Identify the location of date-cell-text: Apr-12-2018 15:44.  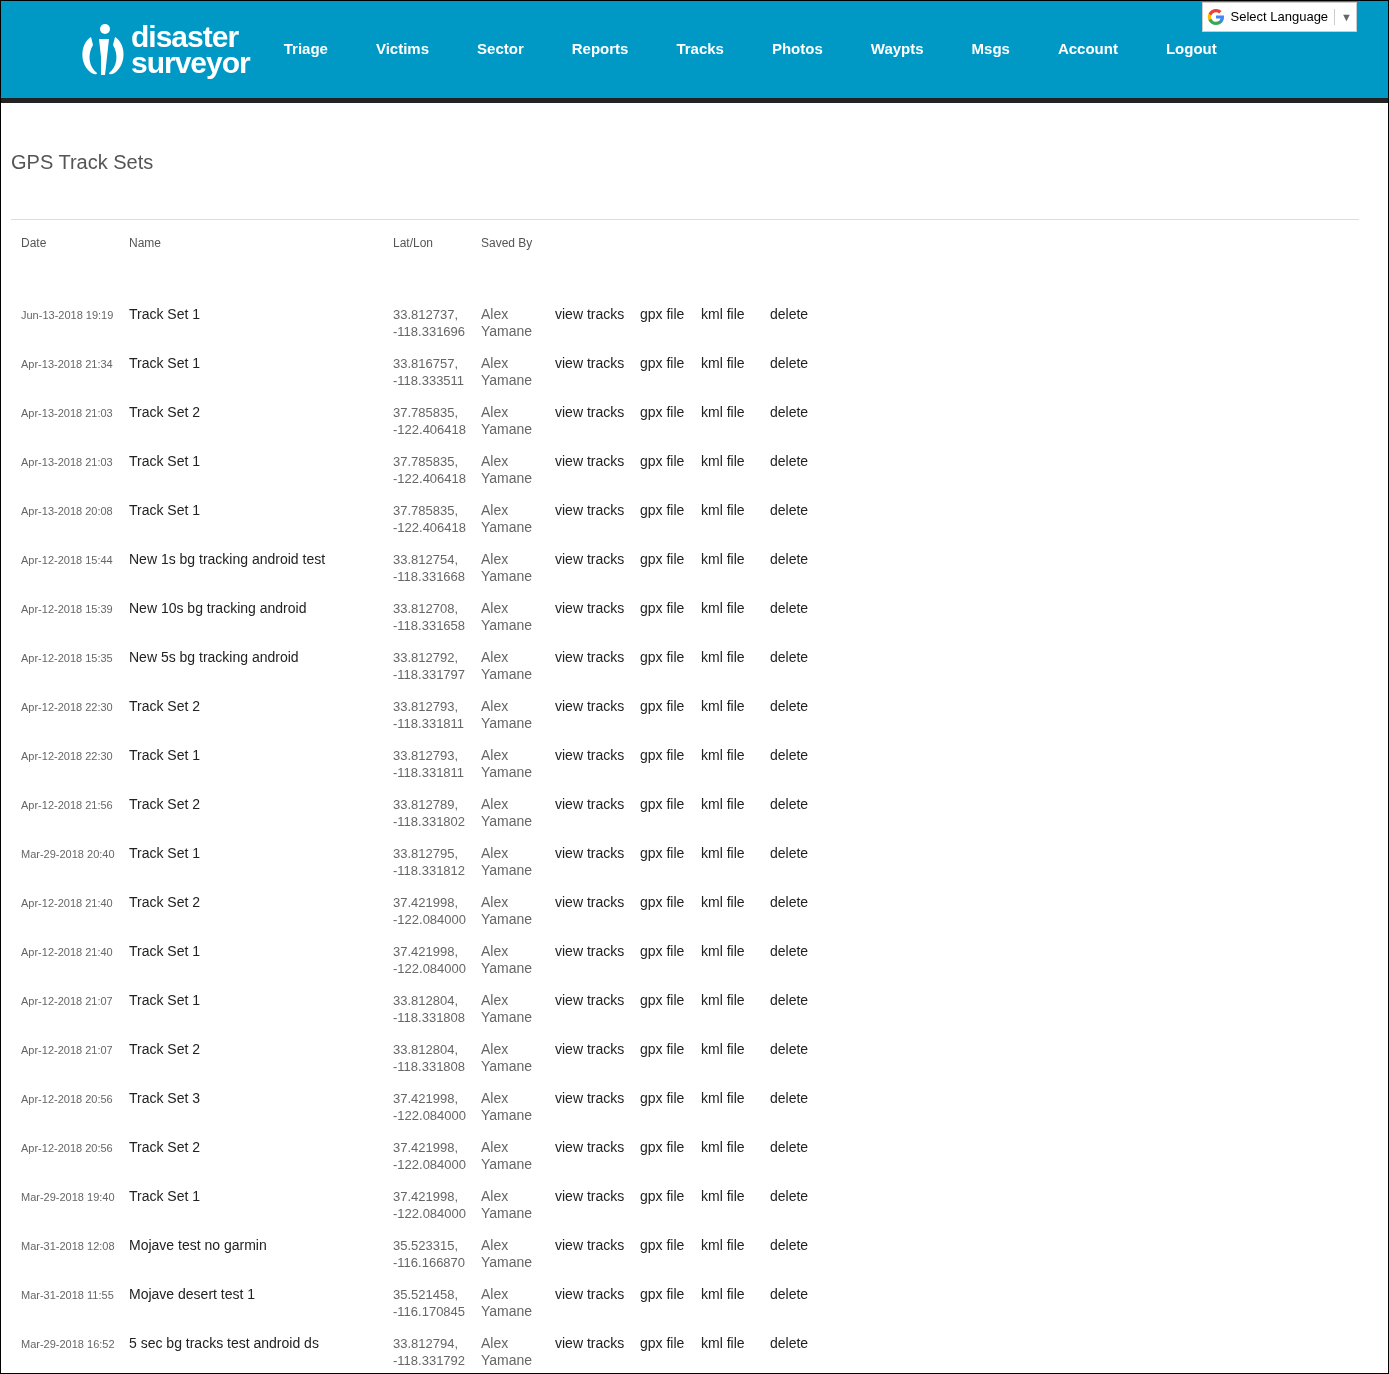
(67, 560).